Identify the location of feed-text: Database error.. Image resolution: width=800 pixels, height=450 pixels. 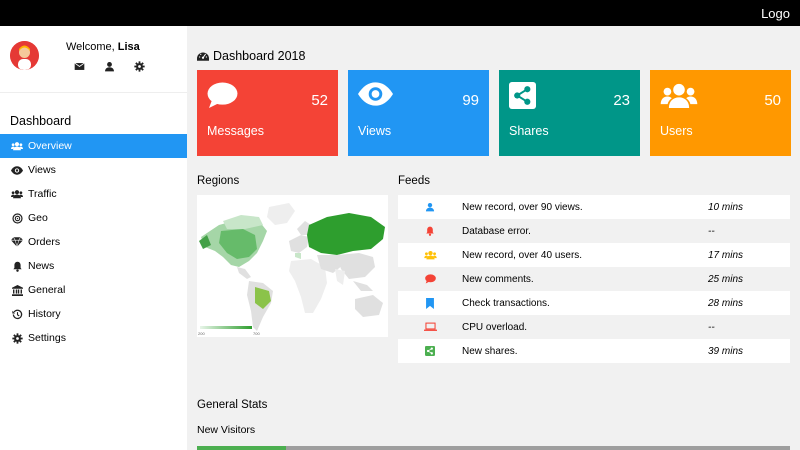
(496, 231).